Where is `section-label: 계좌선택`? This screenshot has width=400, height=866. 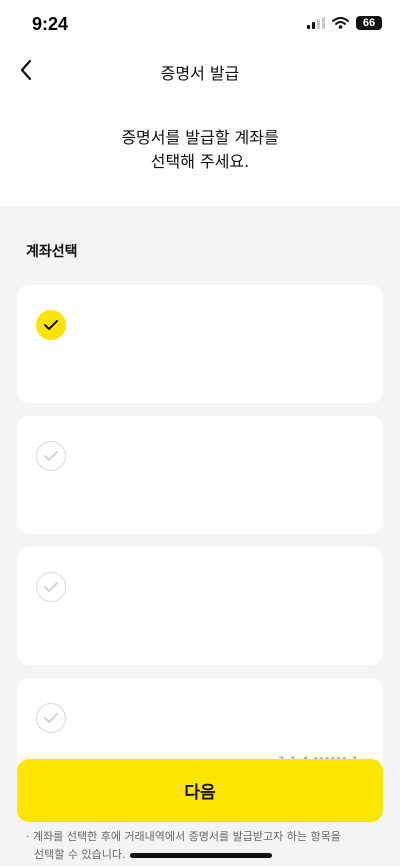
section-label: 계좌선택 is located at coordinates (52, 252).